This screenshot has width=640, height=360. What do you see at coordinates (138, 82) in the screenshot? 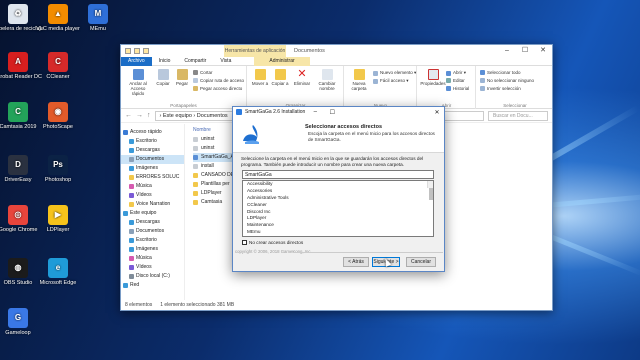
I see `pin-quick-access-button: Anclar al Acceso rápido` at bounding box center [138, 82].